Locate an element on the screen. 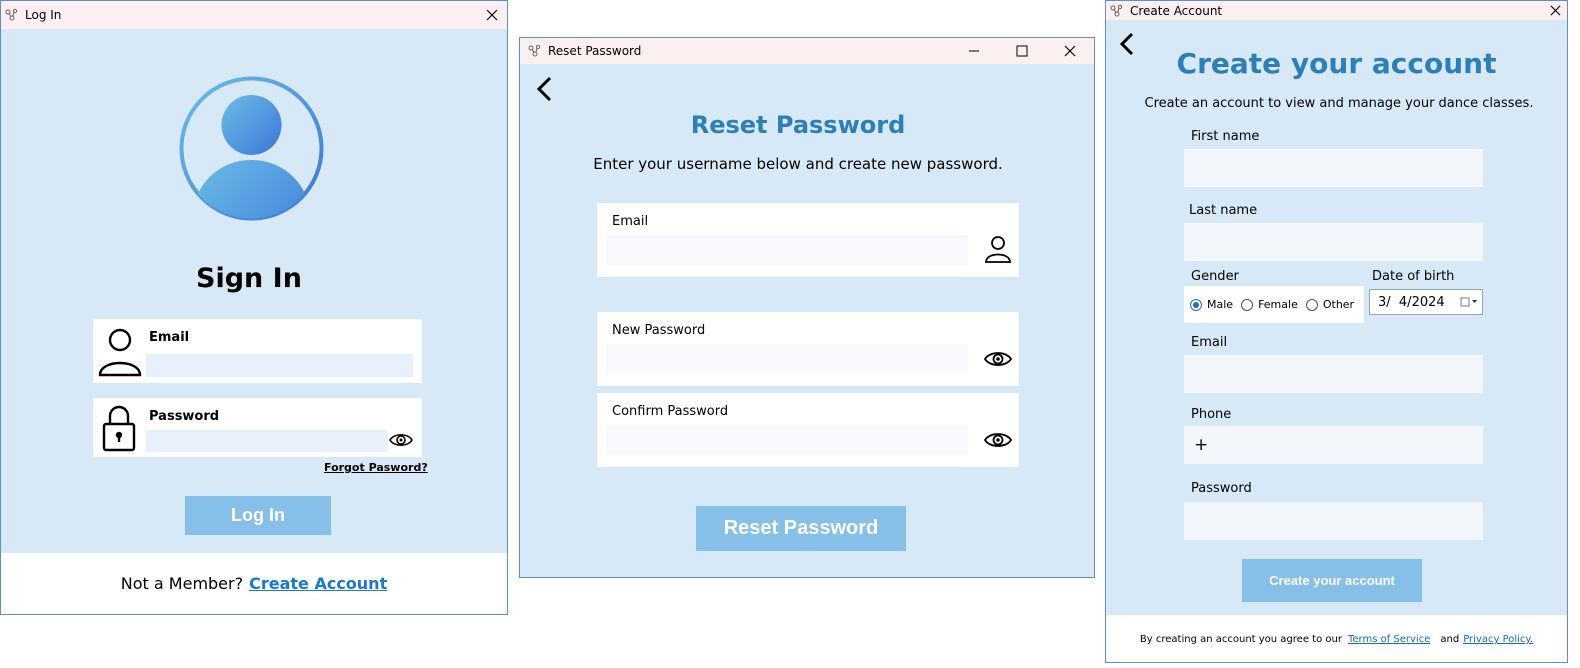 This screenshot has height=668, width=1580. and-text: and is located at coordinates (1450, 639).